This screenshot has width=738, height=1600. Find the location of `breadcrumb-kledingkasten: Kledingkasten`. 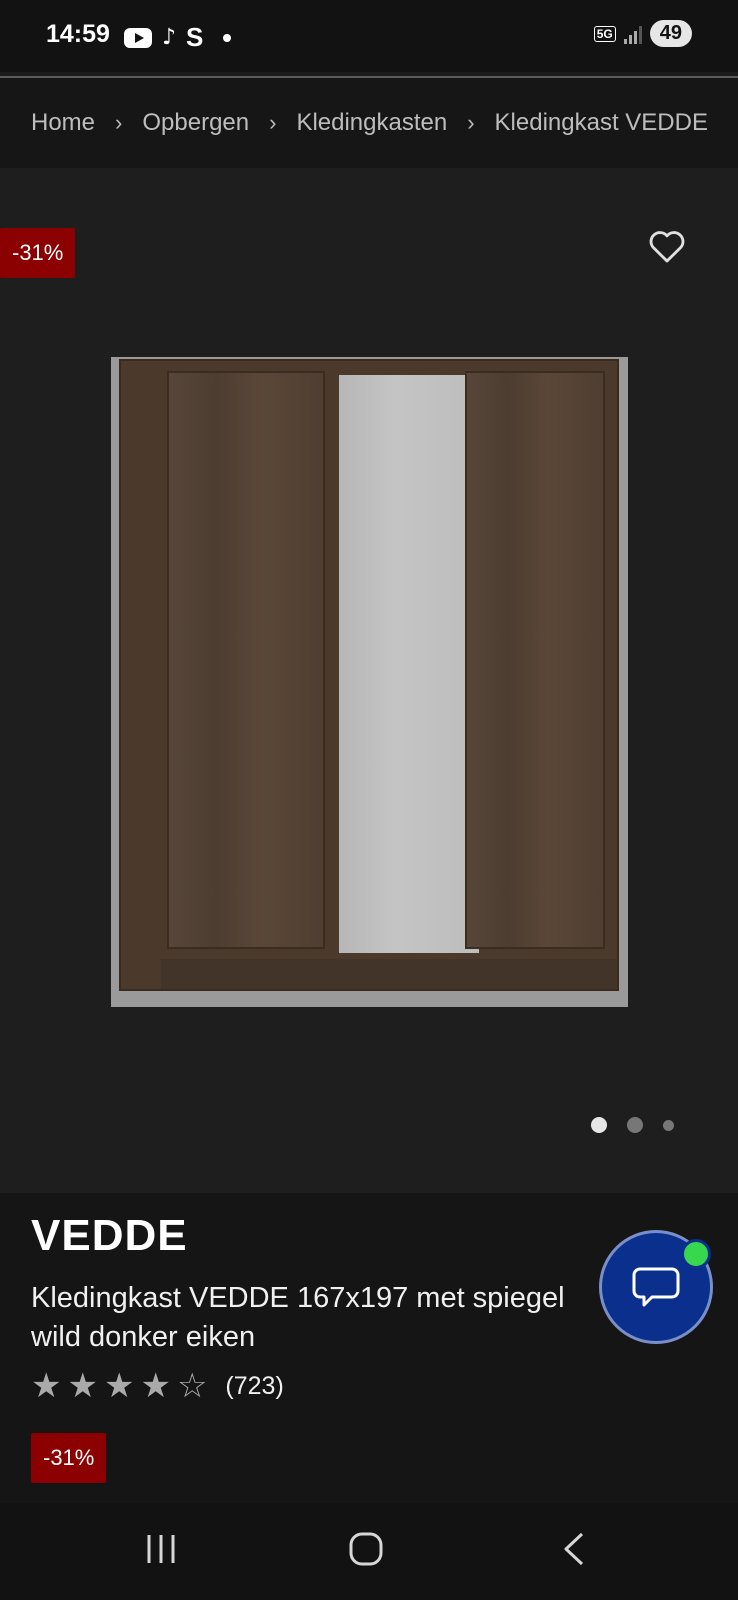

breadcrumb-kledingkasten: Kledingkasten is located at coordinates (371, 123).